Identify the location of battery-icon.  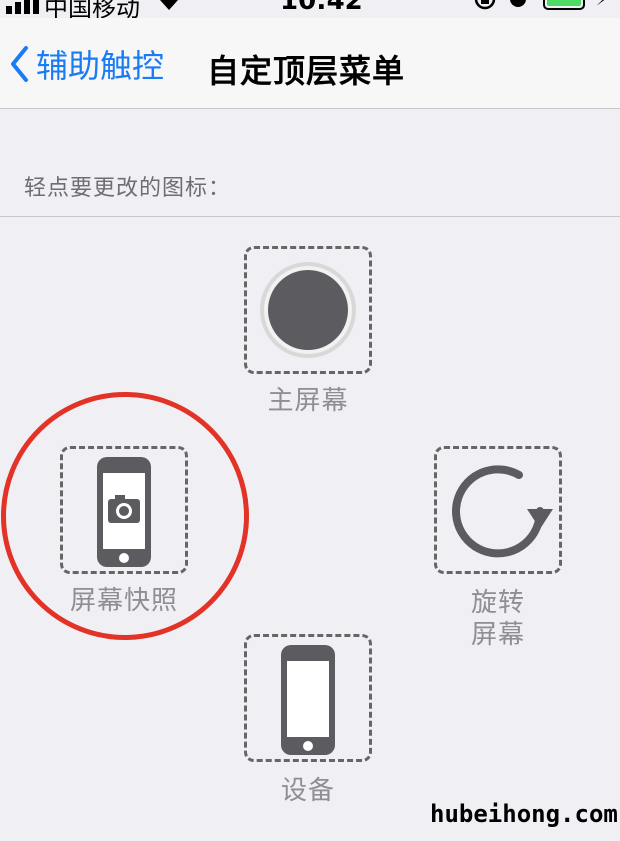
(564, 5).